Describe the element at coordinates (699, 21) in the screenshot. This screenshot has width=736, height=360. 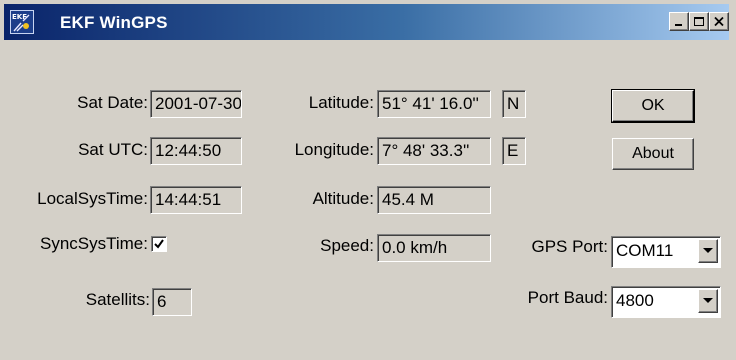
I see `maximize-icon` at that location.